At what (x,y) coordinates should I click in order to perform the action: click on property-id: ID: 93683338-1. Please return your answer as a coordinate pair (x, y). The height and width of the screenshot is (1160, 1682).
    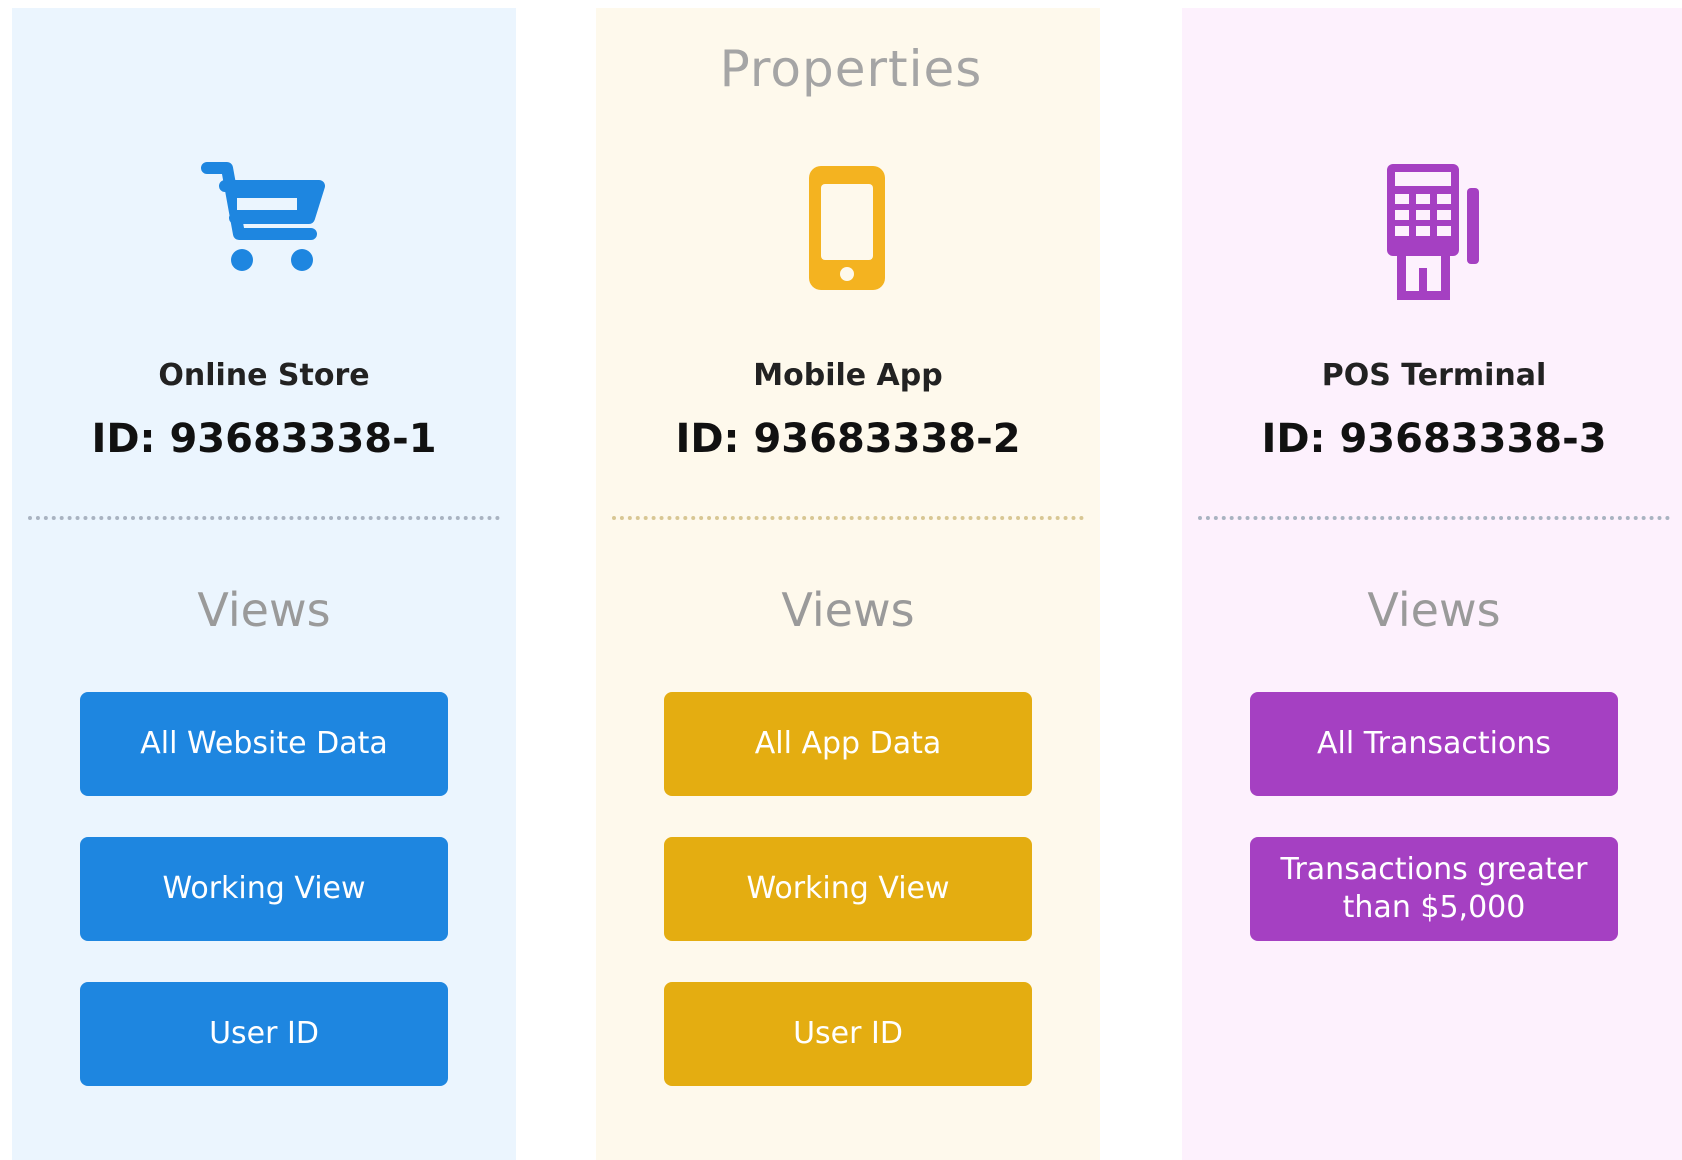
    Looking at the image, I should click on (264, 439).